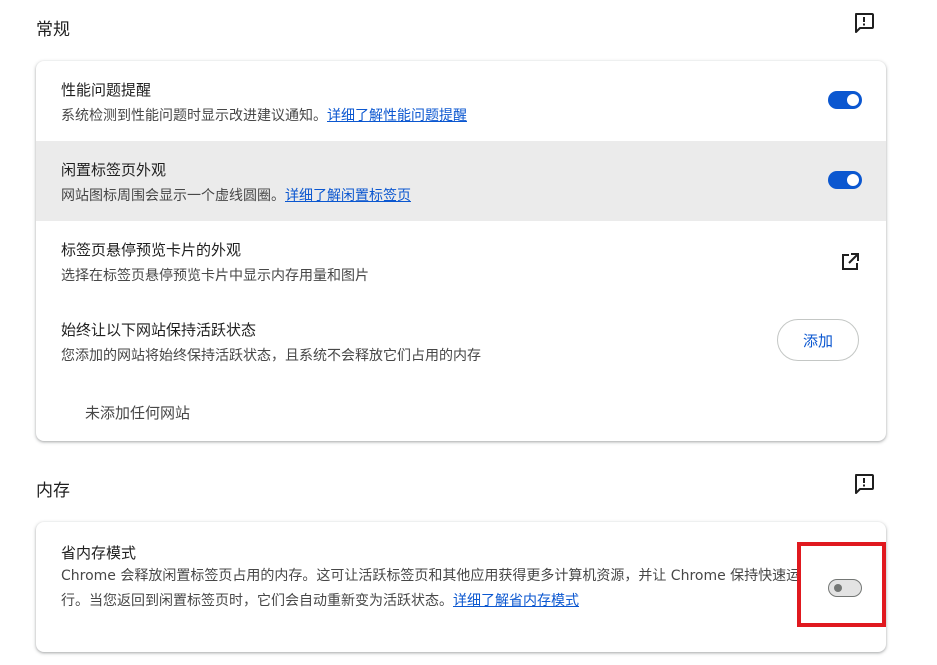 The width and height of the screenshot is (937, 665). I want to click on hover-card-description: 选择在标签页悬停预览卡片中显示内存用量和图片, so click(215, 276).